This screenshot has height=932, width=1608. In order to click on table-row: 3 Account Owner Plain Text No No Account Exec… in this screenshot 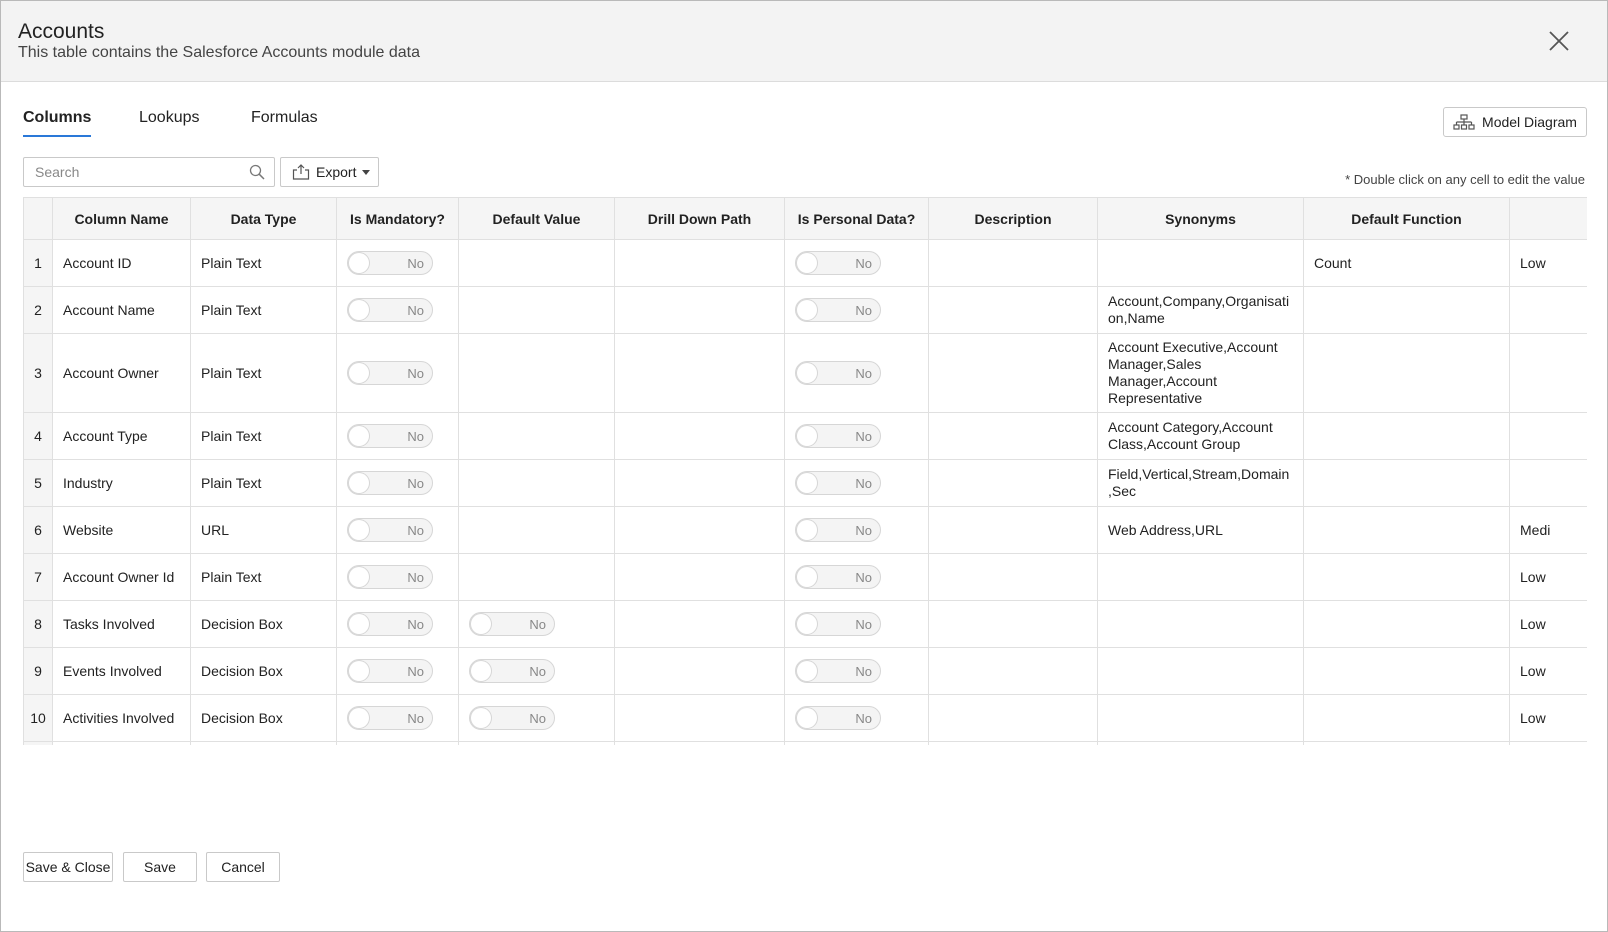, I will do `click(805, 373)`.